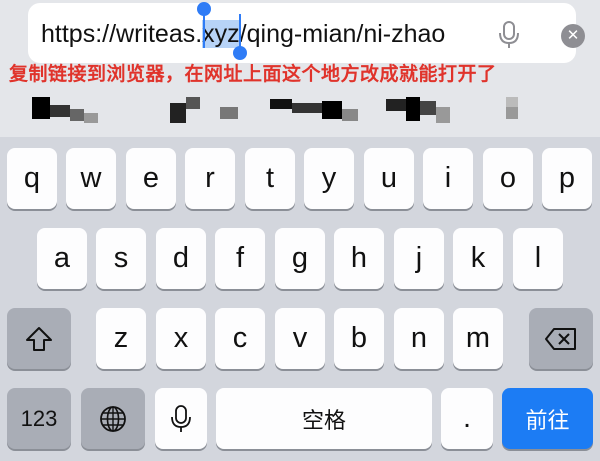 The height and width of the screenshot is (461, 600). I want to click on key-i: i, so click(448, 178).